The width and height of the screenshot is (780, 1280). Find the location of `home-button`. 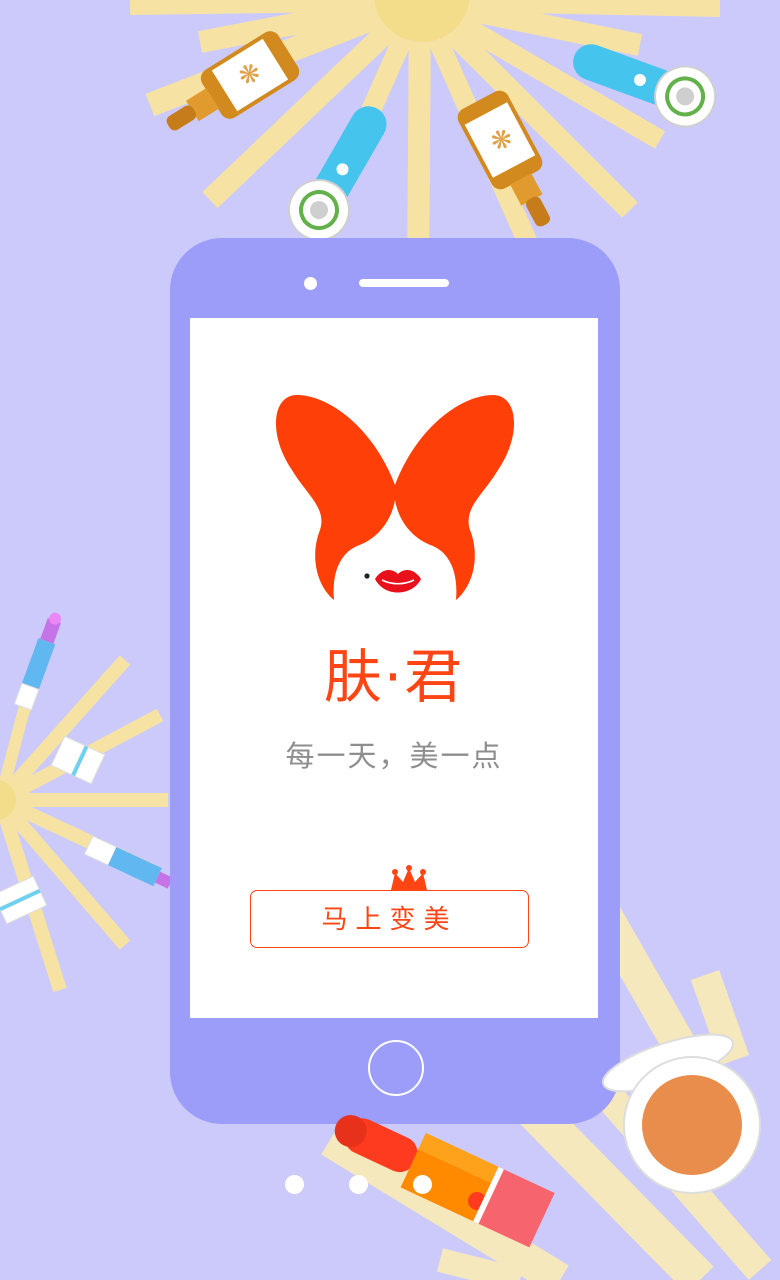

home-button is located at coordinates (396, 1068).